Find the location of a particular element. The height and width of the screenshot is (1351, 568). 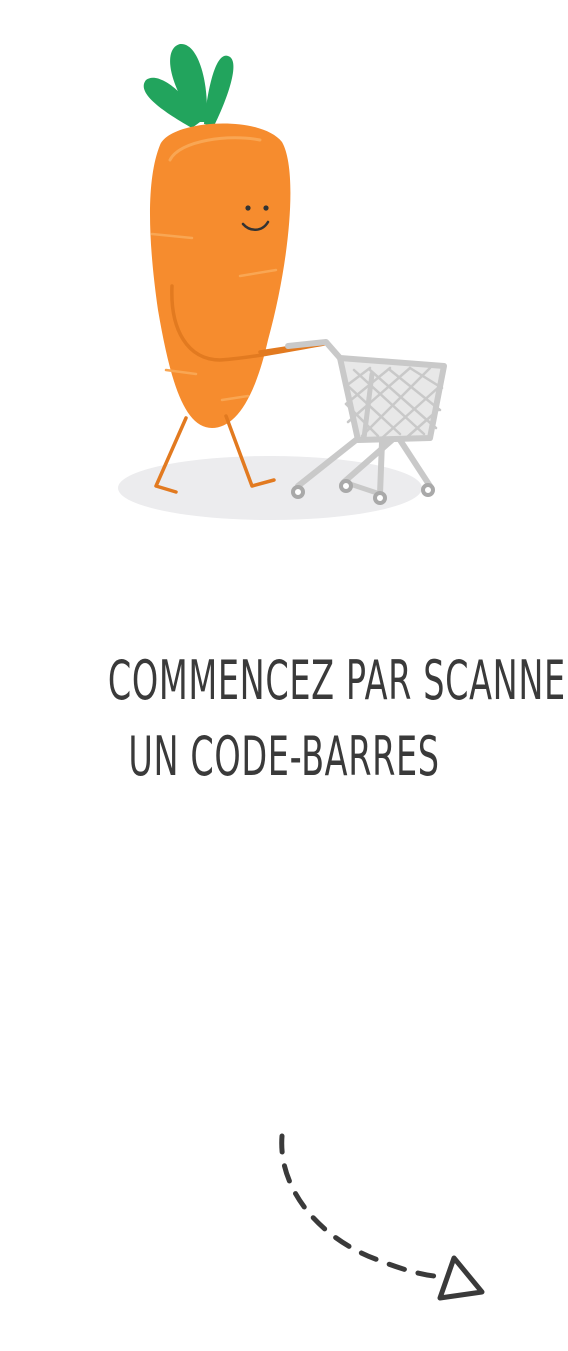

dashed-arrow-icon is located at coordinates (382, 1217).